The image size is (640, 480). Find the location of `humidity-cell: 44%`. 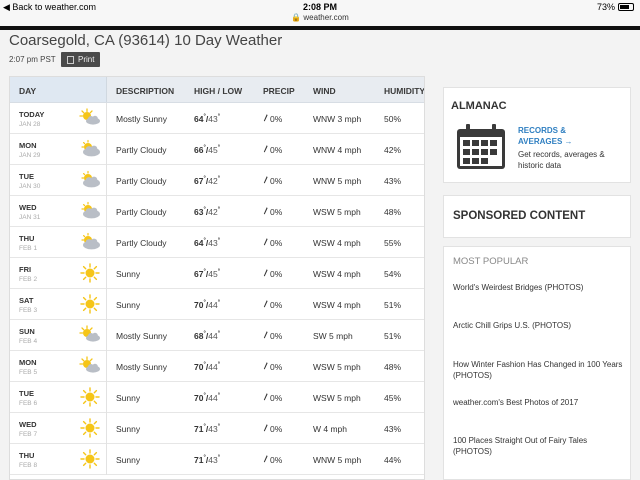

humidity-cell: 44% is located at coordinates (393, 460).